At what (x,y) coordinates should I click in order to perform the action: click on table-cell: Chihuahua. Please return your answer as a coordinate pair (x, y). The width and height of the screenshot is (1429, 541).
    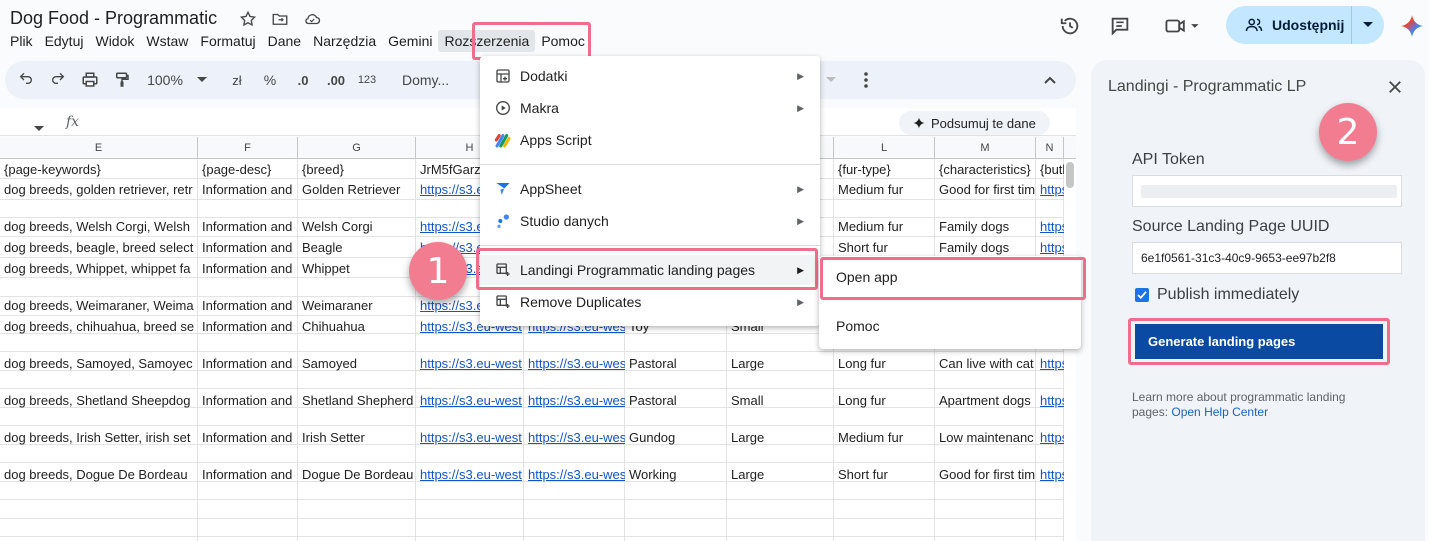
    Looking at the image, I should click on (357, 327).